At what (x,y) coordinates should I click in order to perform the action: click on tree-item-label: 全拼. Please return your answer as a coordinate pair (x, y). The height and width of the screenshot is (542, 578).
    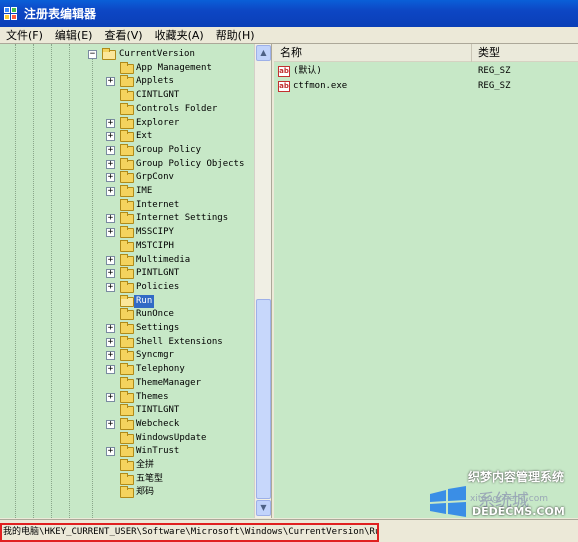
    Looking at the image, I should click on (145, 465).